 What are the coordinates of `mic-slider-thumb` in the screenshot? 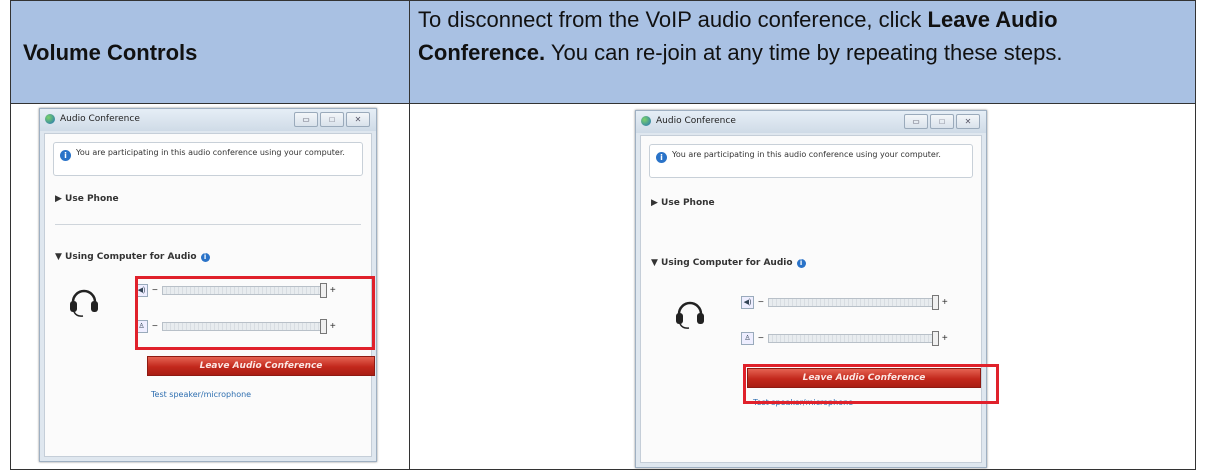 It's located at (935, 338).